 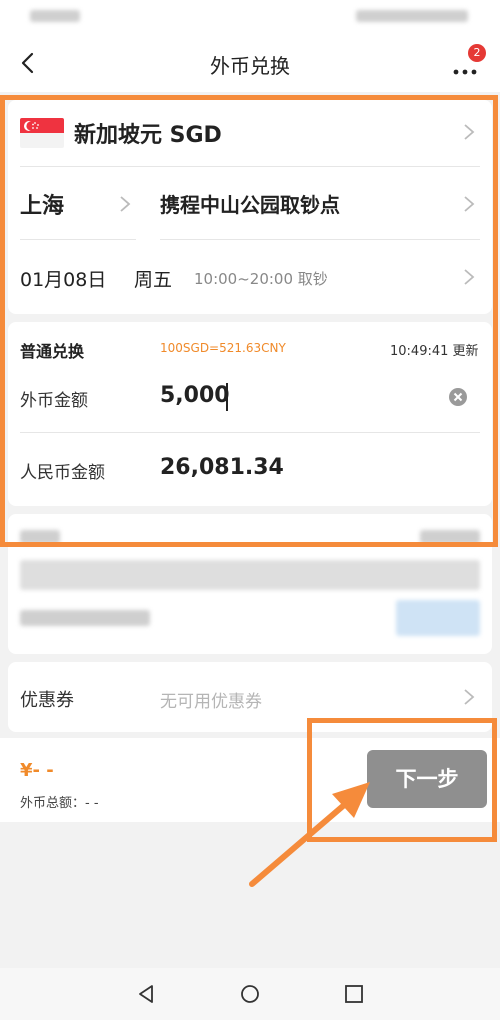 What do you see at coordinates (427, 779) in the screenshot?
I see `next-step-button: 下一步` at bounding box center [427, 779].